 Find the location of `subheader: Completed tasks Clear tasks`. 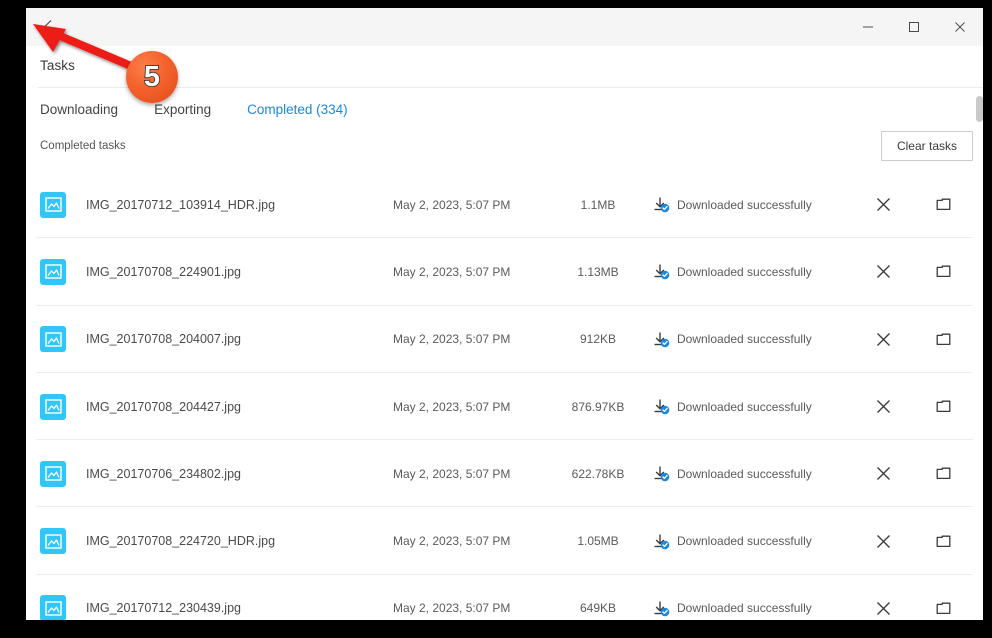

subheader: Completed tasks Clear tasks is located at coordinates (504, 140).